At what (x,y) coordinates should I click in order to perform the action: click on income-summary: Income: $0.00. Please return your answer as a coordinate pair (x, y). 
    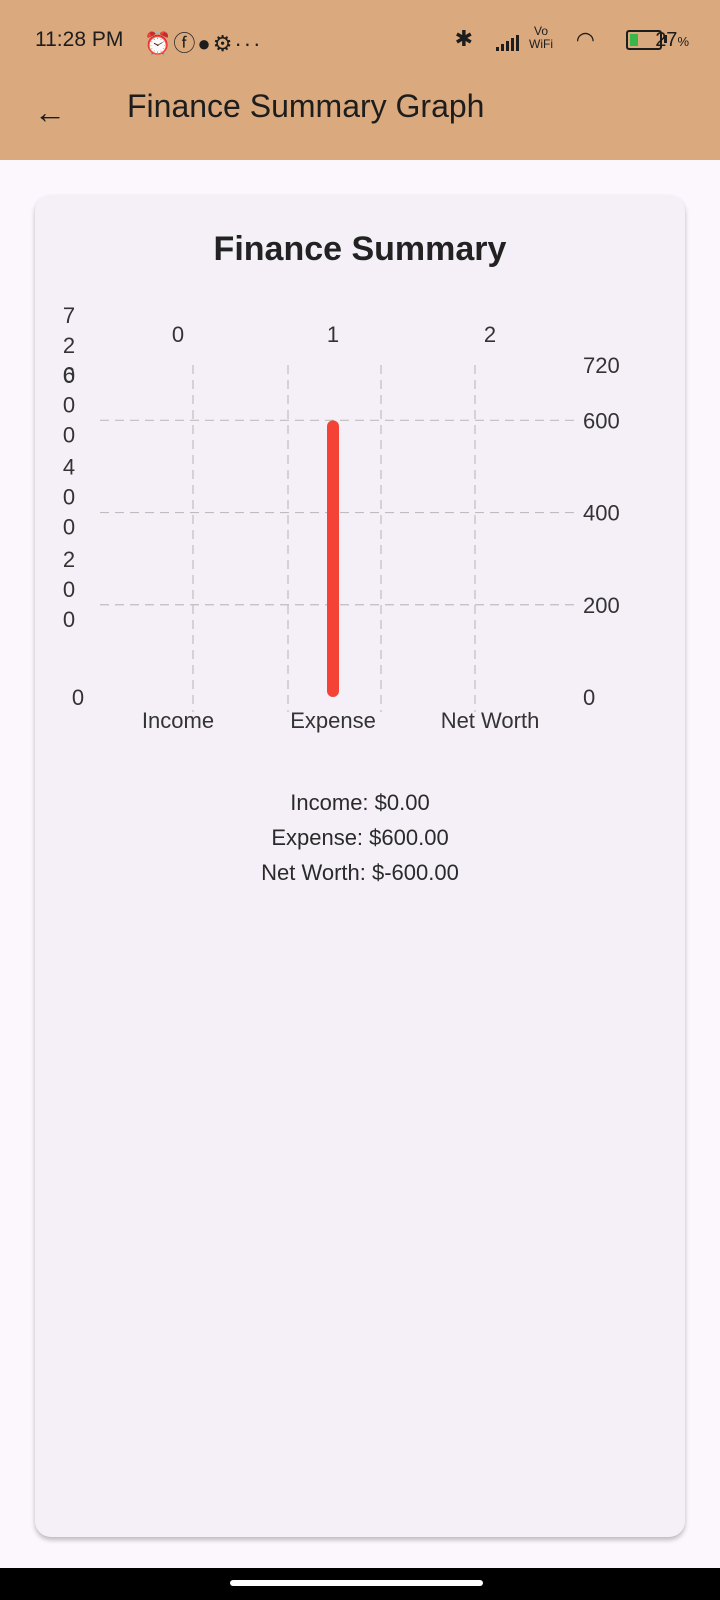
    Looking at the image, I should click on (360, 802).